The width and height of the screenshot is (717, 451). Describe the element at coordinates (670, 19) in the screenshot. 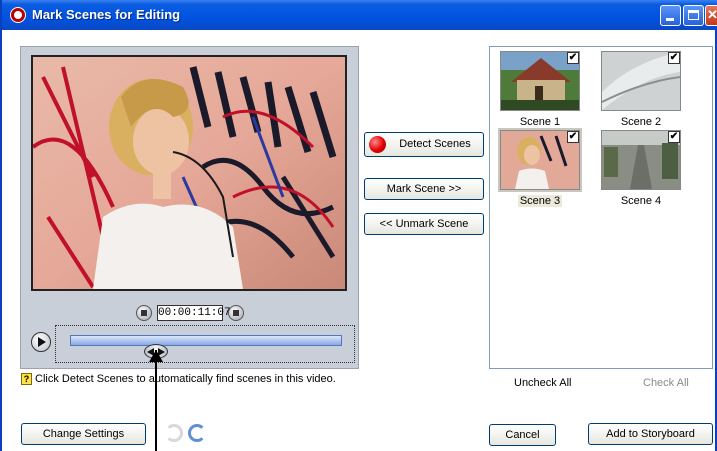

I see `minimize-icon` at that location.